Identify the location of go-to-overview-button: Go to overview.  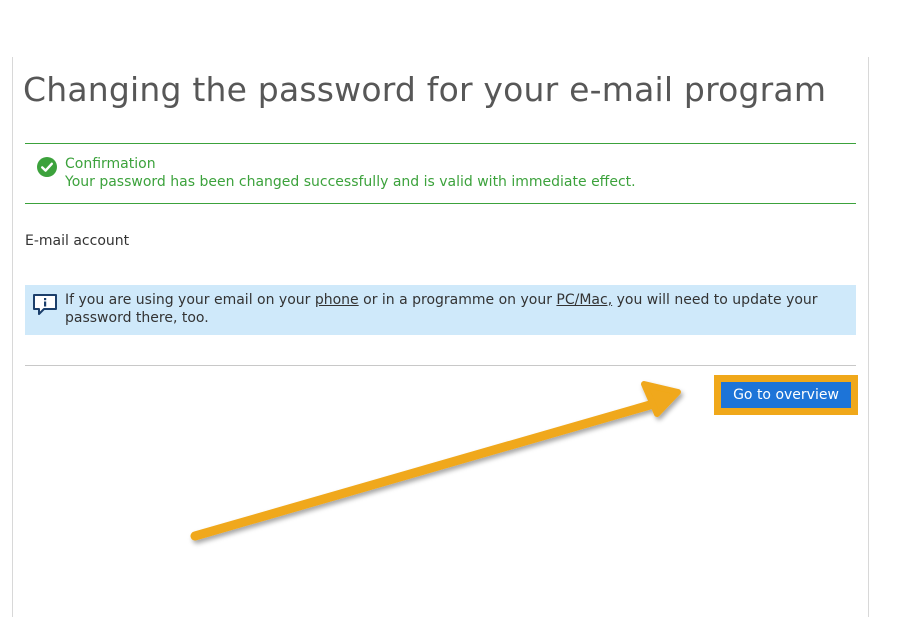
(786, 395).